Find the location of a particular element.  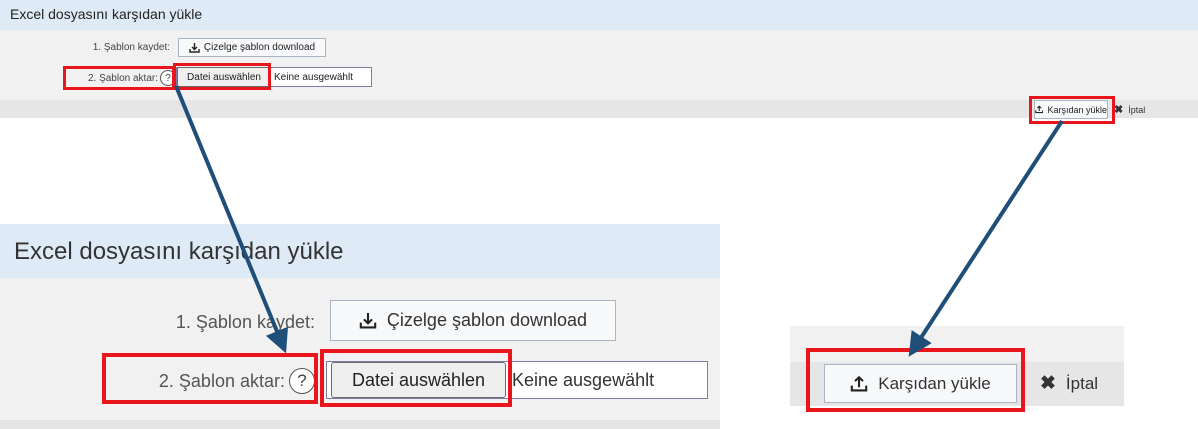

arrow-upload is located at coordinates (986, 238).